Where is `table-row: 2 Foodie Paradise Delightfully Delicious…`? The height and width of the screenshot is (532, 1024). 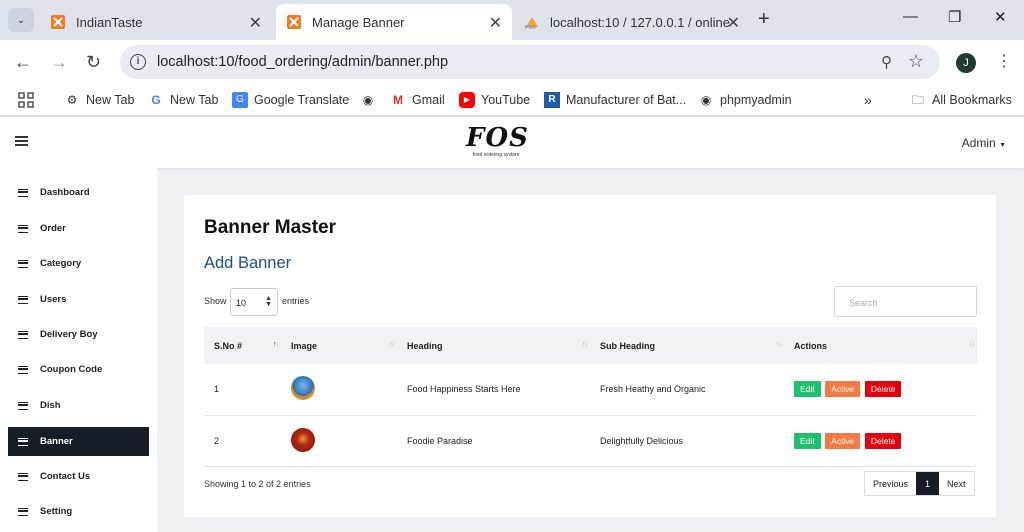
table-row: 2 Foodie Paradise Delightfully Delicious… is located at coordinates (590, 441).